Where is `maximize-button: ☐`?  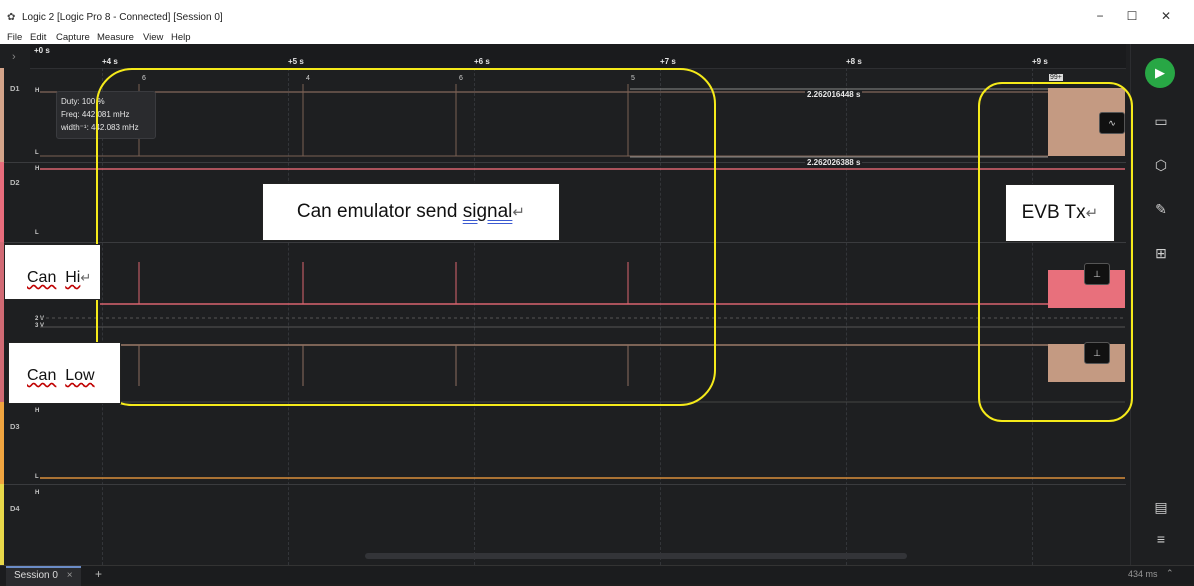
maximize-button: ☐ is located at coordinates (1132, 16).